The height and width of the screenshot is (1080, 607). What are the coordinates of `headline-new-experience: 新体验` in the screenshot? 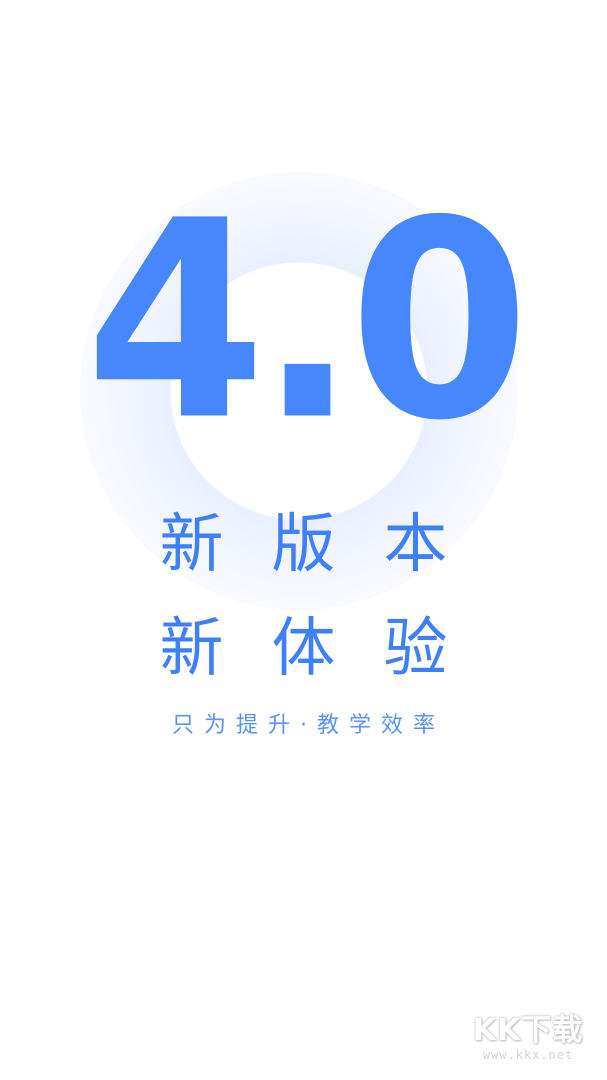 It's located at (327, 649).